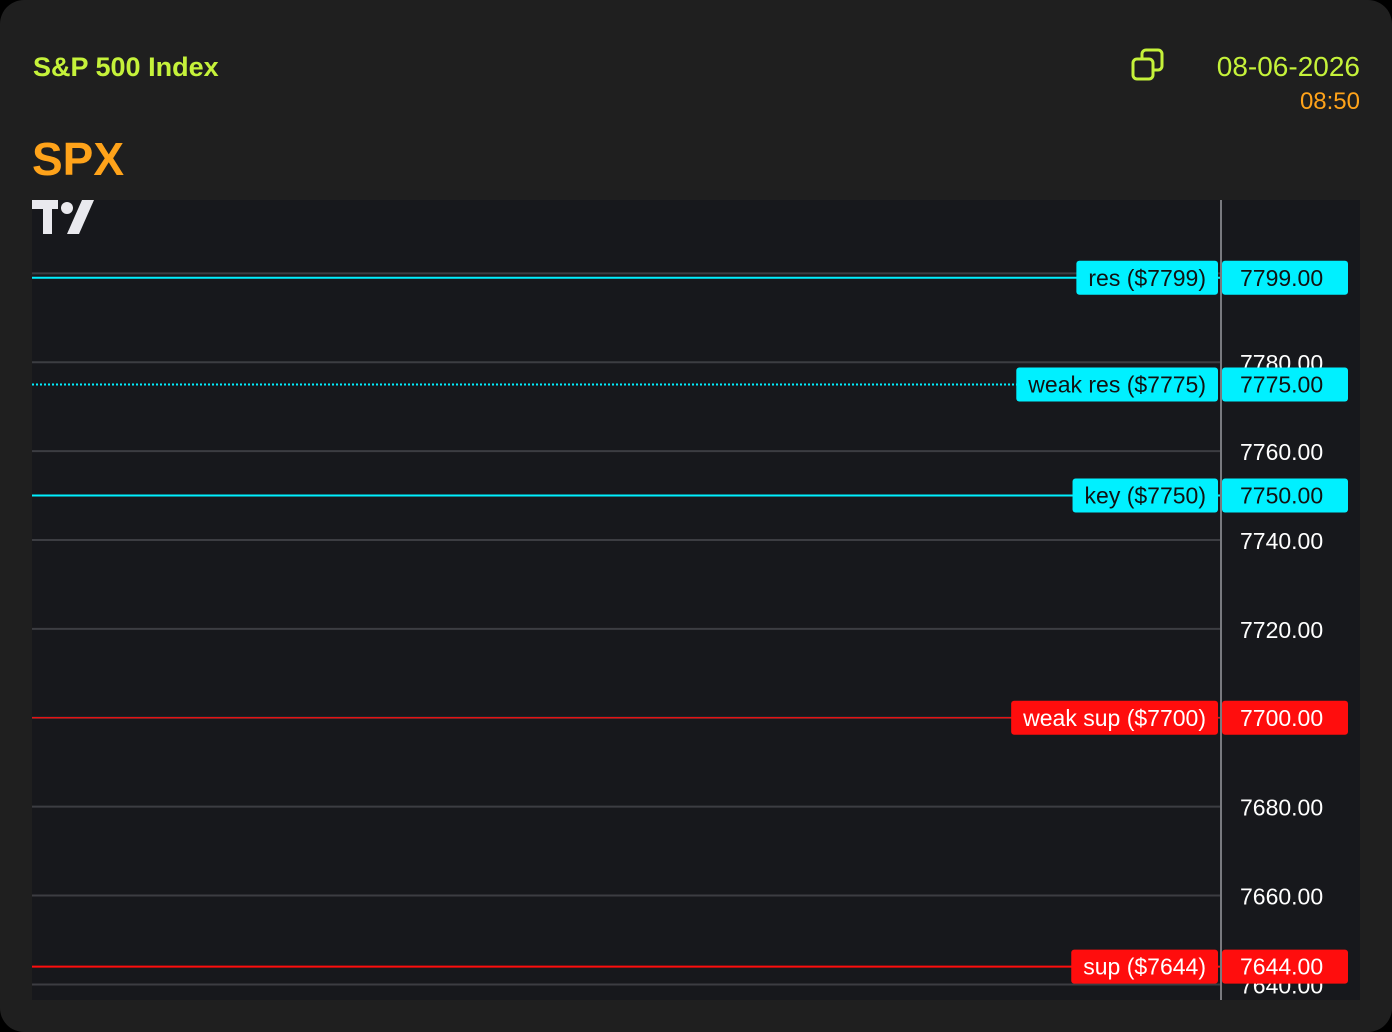 The width and height of the screenshot is (1392, 1032). Describe the element at coordinates (63, 217) in the screenshot. I see `tradingview-logo-icon` at that location.